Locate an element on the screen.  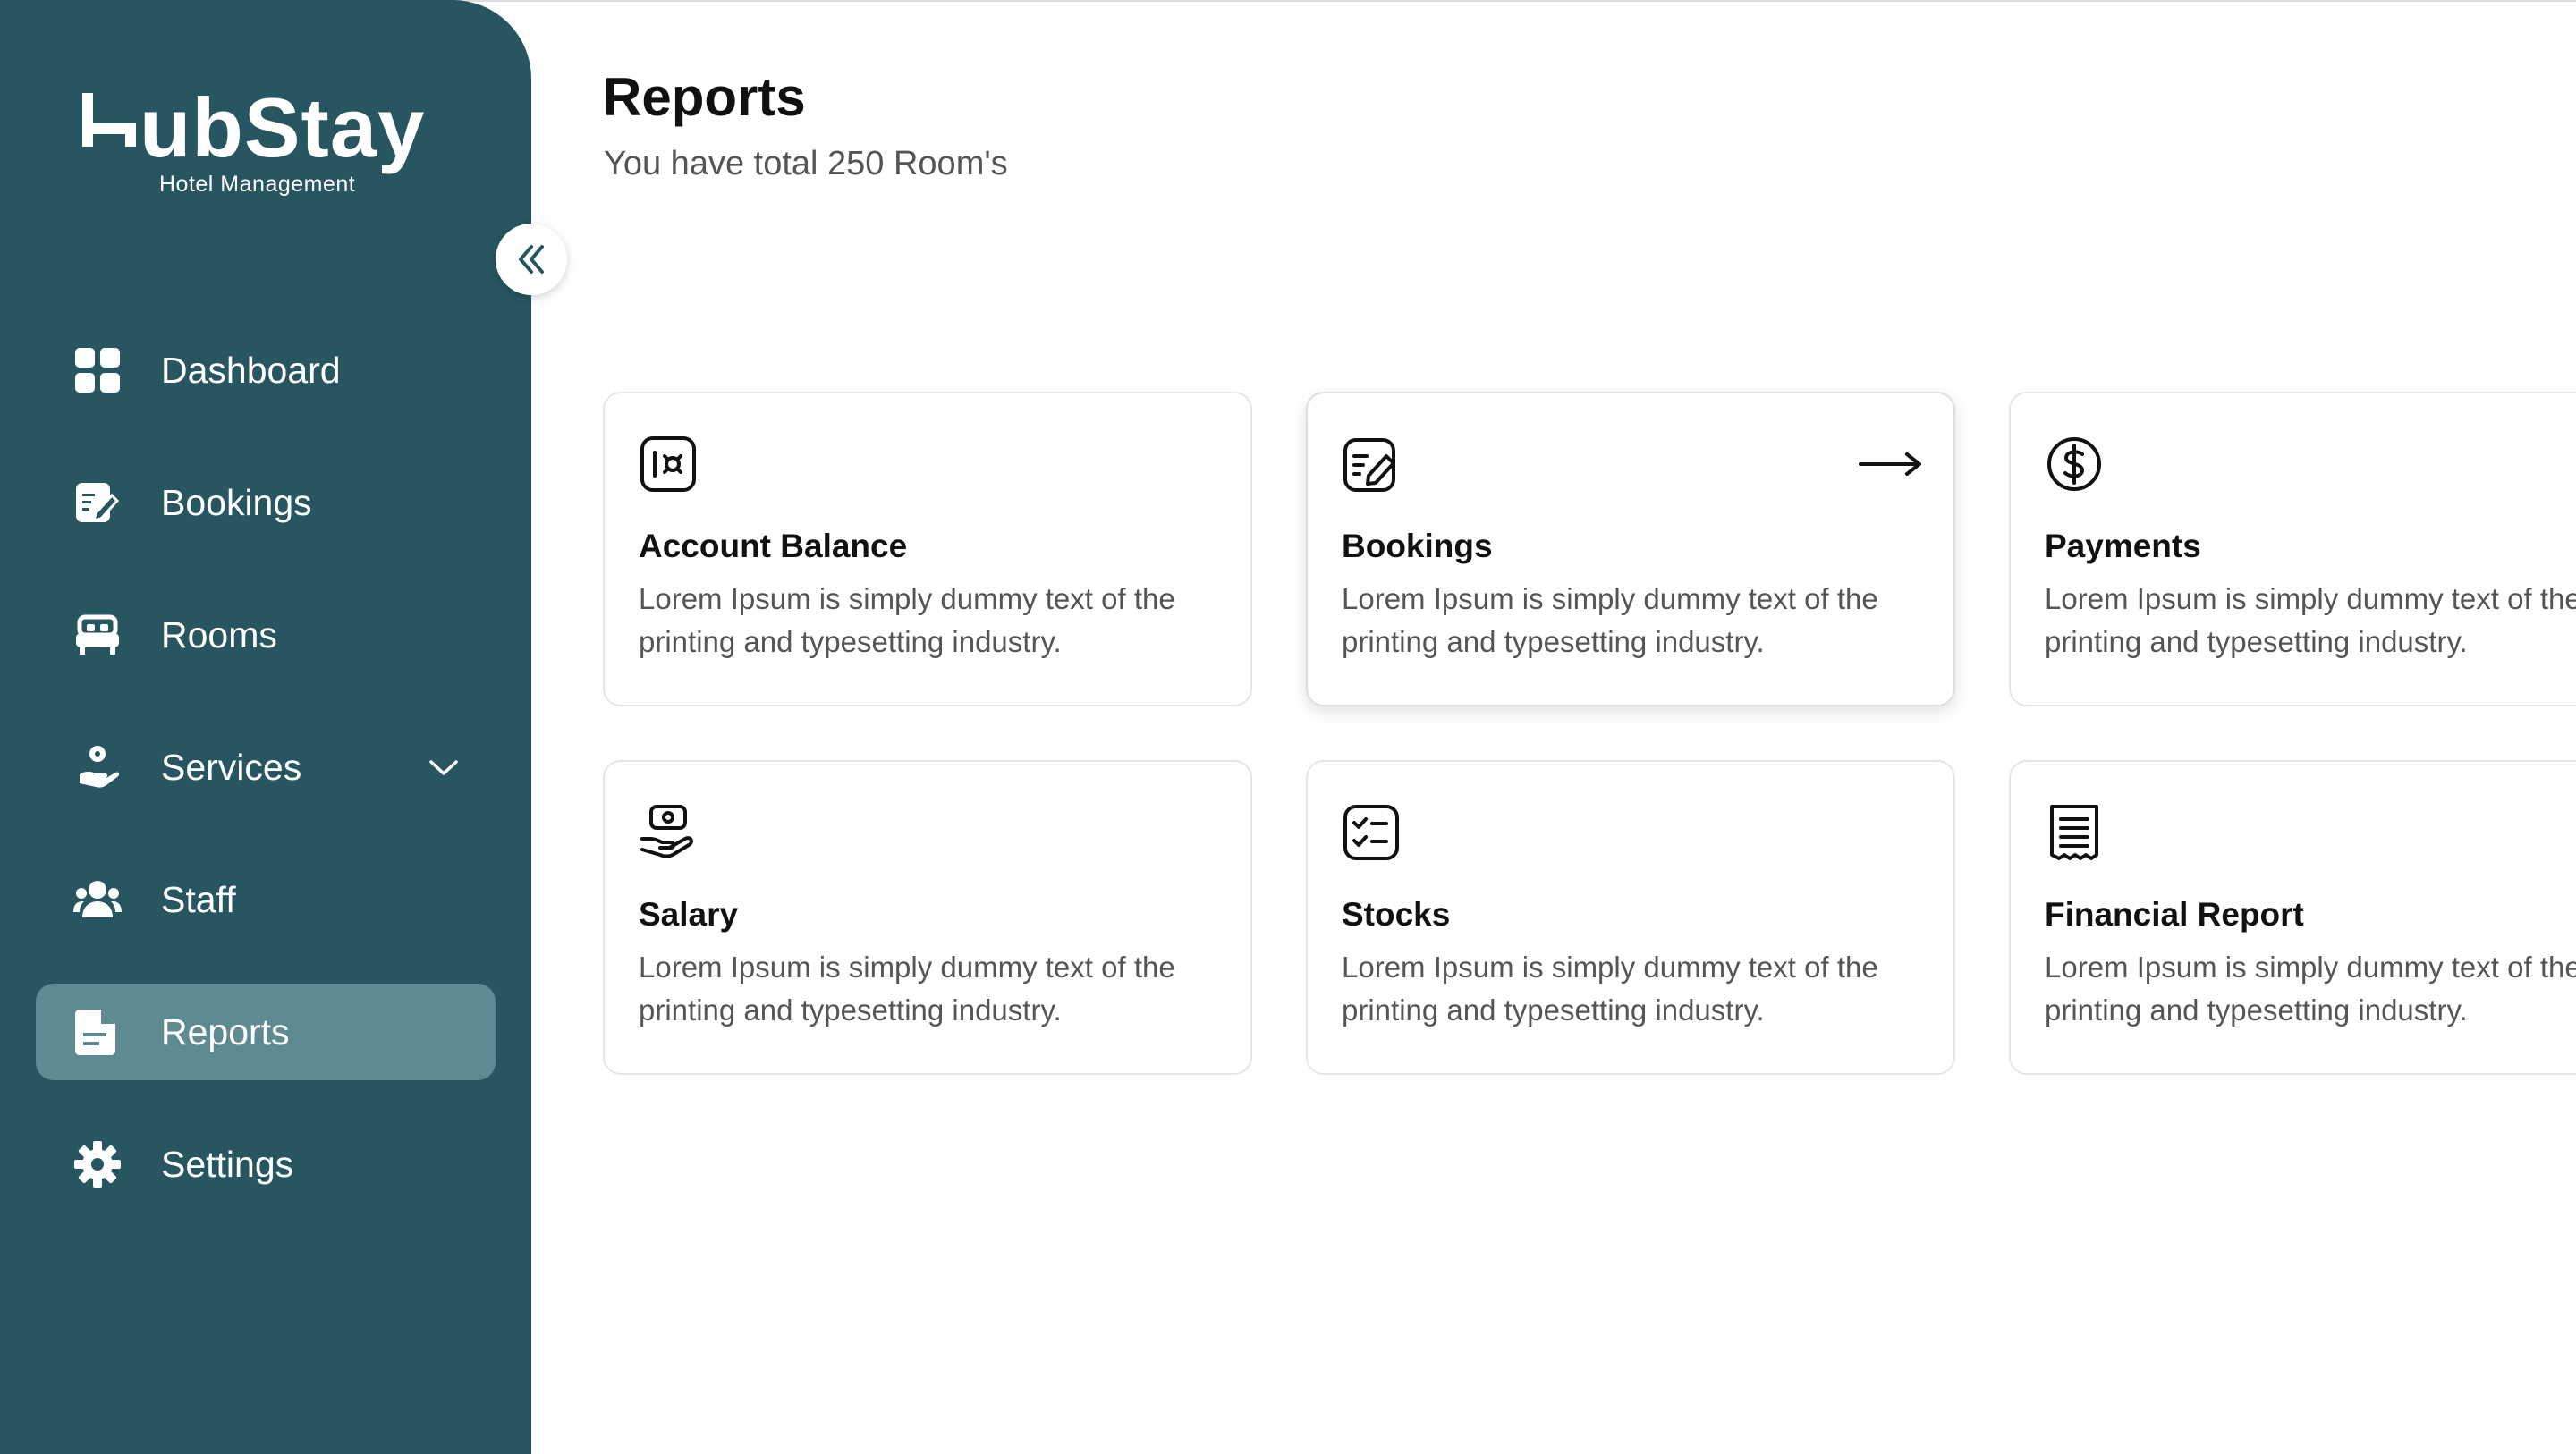
card-title: Stocks is located at coordinates (1396, 914).